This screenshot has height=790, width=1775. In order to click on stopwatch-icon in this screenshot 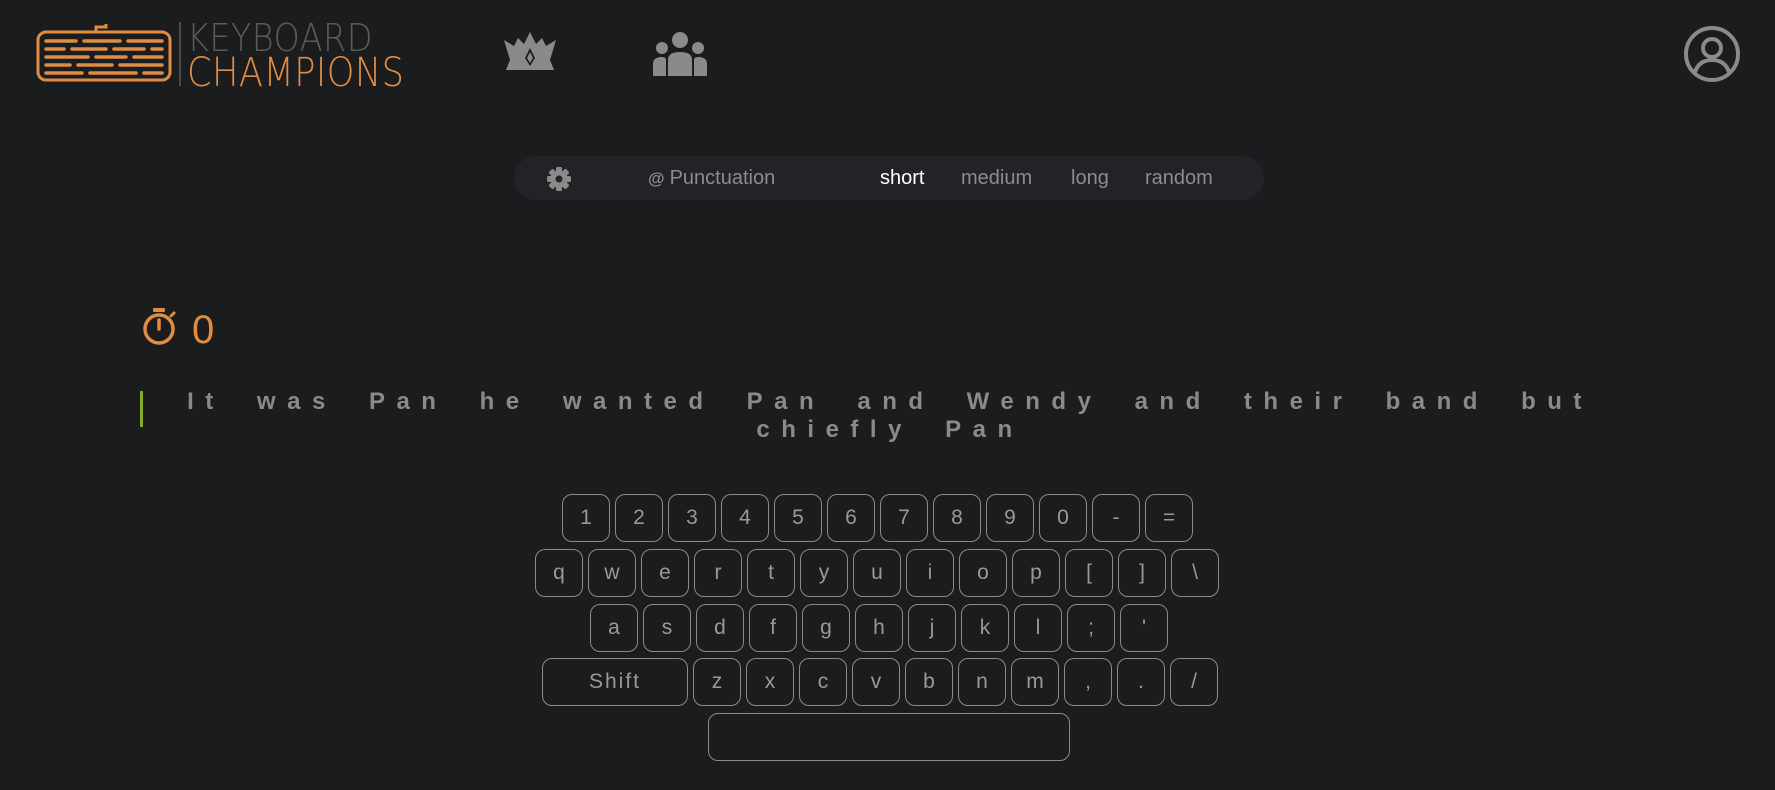, I will do `click(159, 326)`.